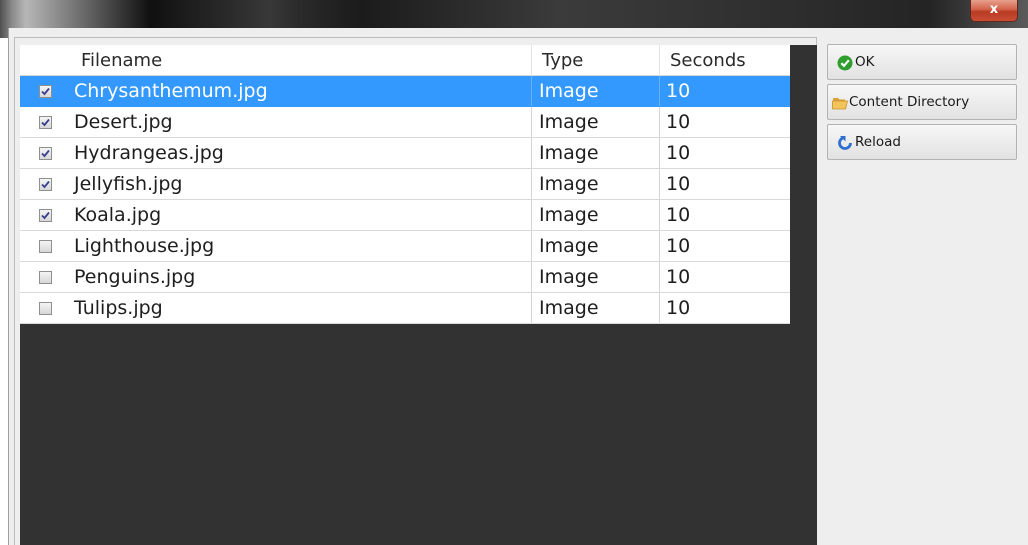 The image size is (1028, 545). What do you see at coordinates (118, 308) in the screenshot?
I see `filename-cell: Tulips.jpg` at bounding box center [118, 308].